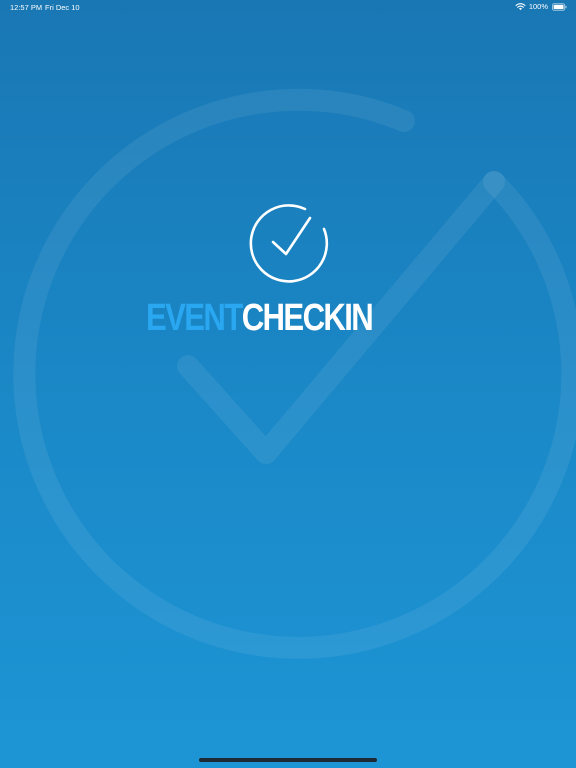 This screenshot has height=768, width=576. What do you see at coordinates (288, 760) in the screenshot?
I see `home-indicator` at bounding box center [288, 760].